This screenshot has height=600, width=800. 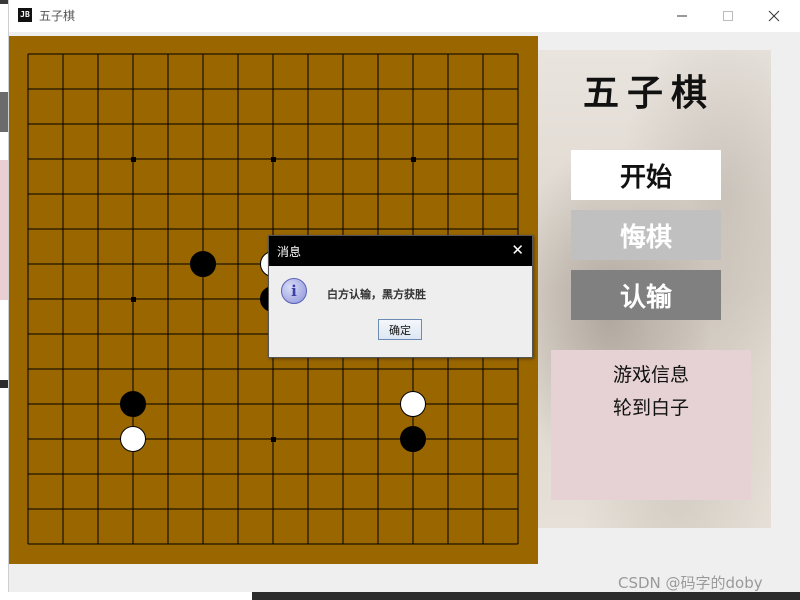 I want to click on game-info-title: 游戏信息, so click(x=650, y=375).